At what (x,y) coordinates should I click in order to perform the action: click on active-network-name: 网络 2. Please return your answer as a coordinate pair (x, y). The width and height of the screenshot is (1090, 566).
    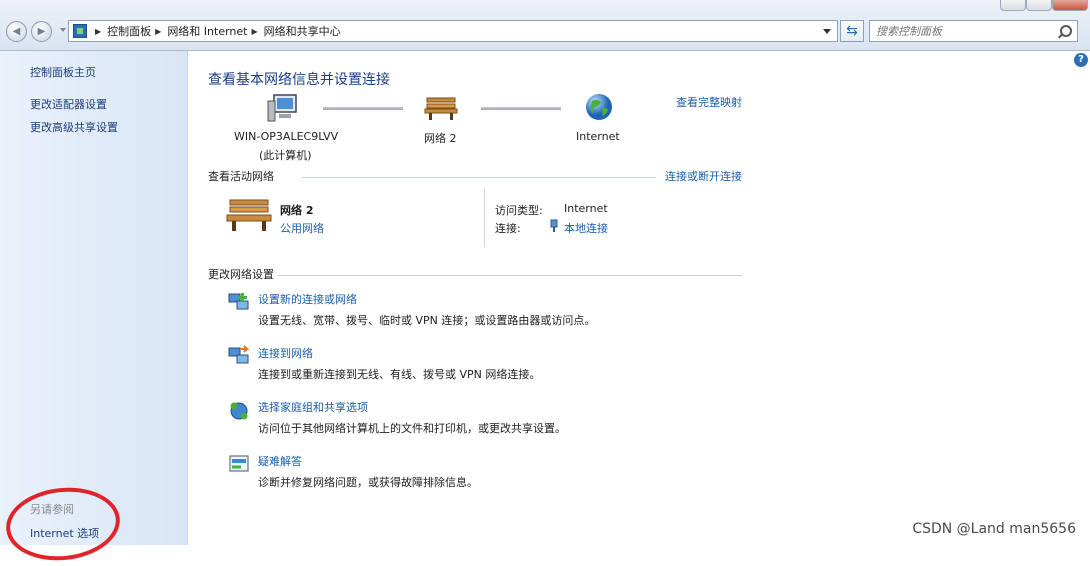
    Looking at the image, I should click on (297, 210).